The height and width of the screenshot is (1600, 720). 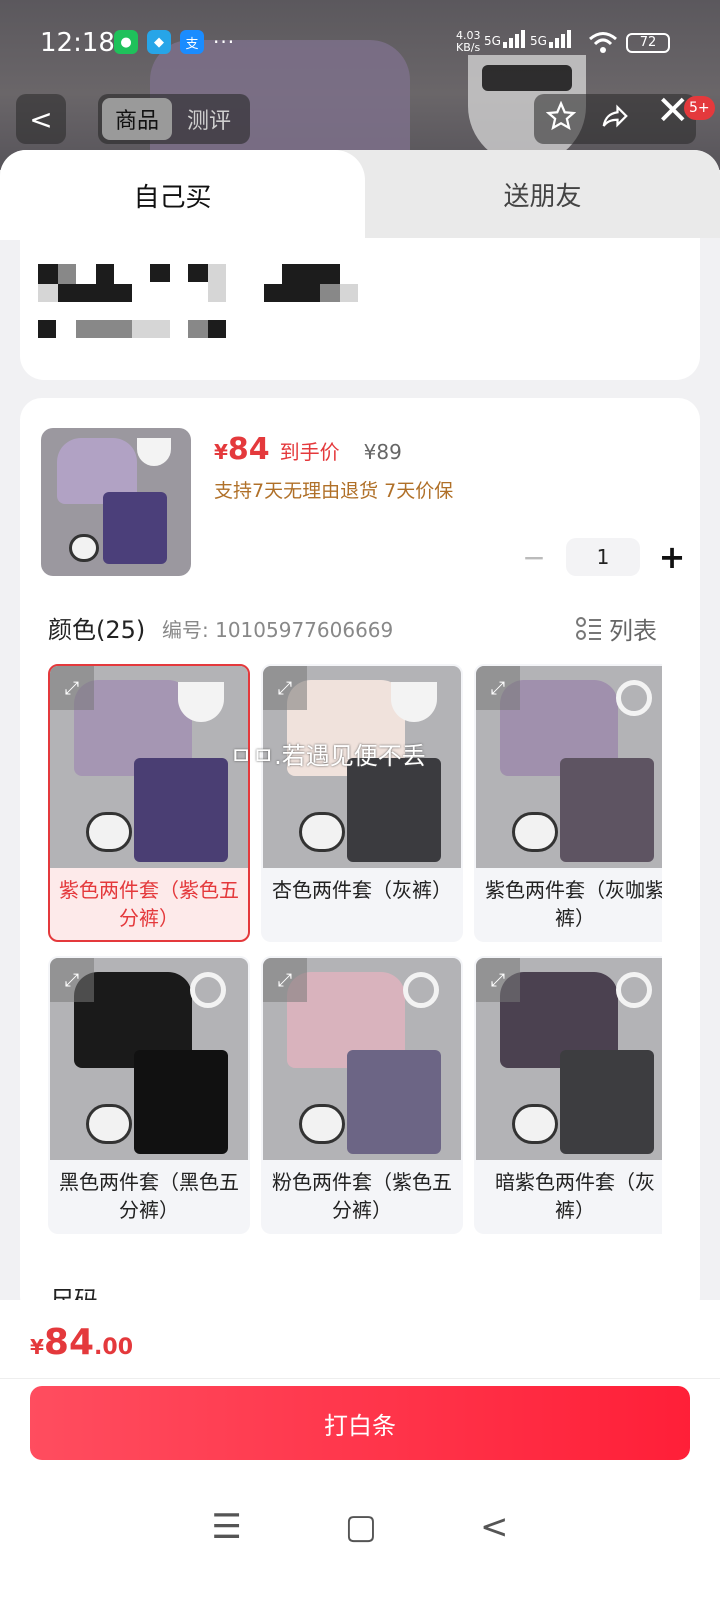 I want to click on tab-product: 商品, so click(x=137, y=119).